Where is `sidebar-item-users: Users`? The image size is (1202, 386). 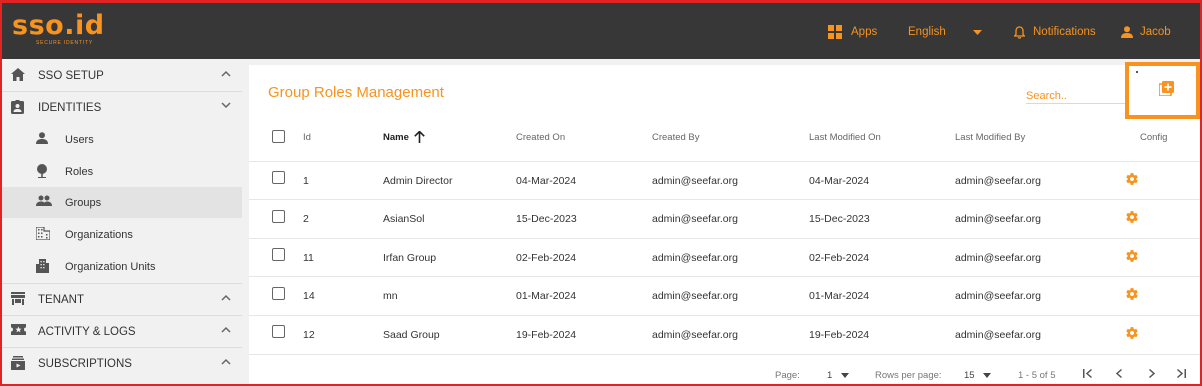
sidebar-item-users: Users is located at coordinates (122, 139).